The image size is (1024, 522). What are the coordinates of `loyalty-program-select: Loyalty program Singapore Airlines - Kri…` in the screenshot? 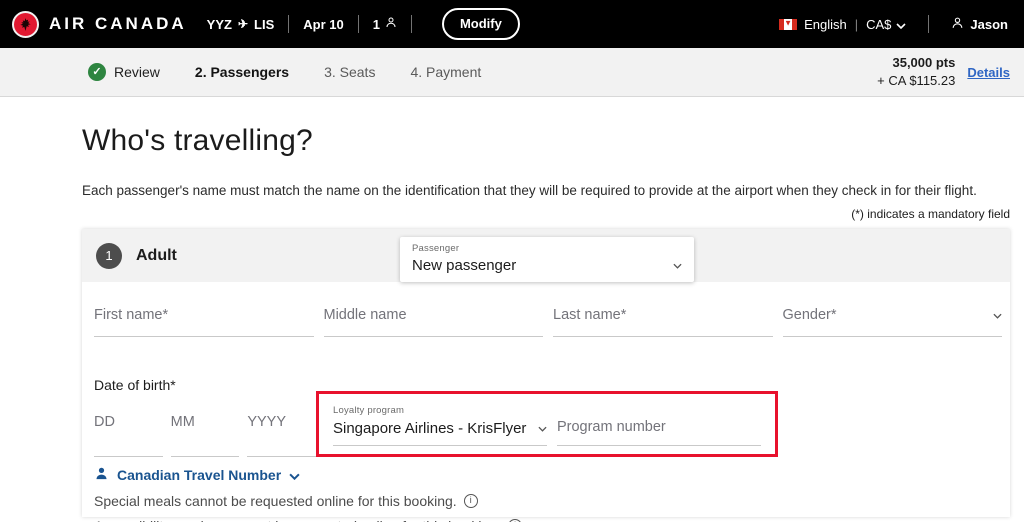 It's located at (440, 425).